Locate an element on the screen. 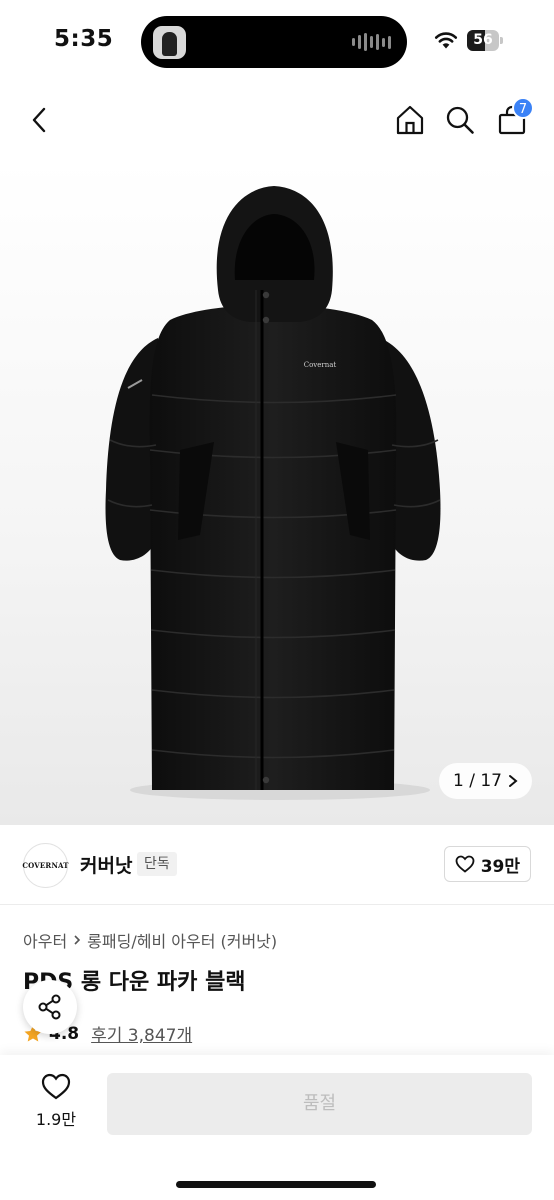 This screenshot has width=554, height=1200. back-button is located at coordinates (40, 120).